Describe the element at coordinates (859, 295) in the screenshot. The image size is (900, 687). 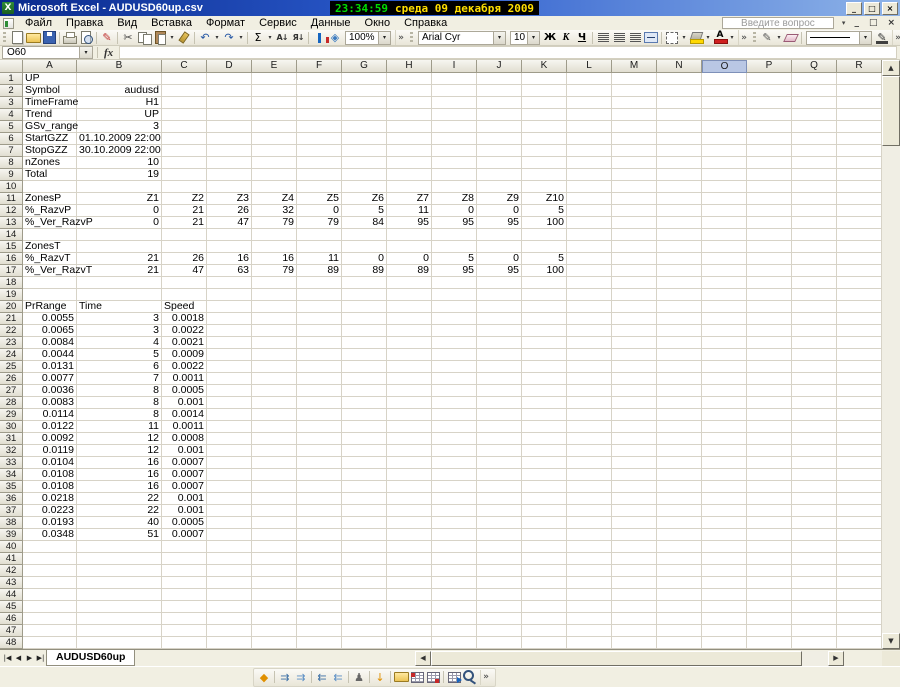
I see `cell-r19` at that location.